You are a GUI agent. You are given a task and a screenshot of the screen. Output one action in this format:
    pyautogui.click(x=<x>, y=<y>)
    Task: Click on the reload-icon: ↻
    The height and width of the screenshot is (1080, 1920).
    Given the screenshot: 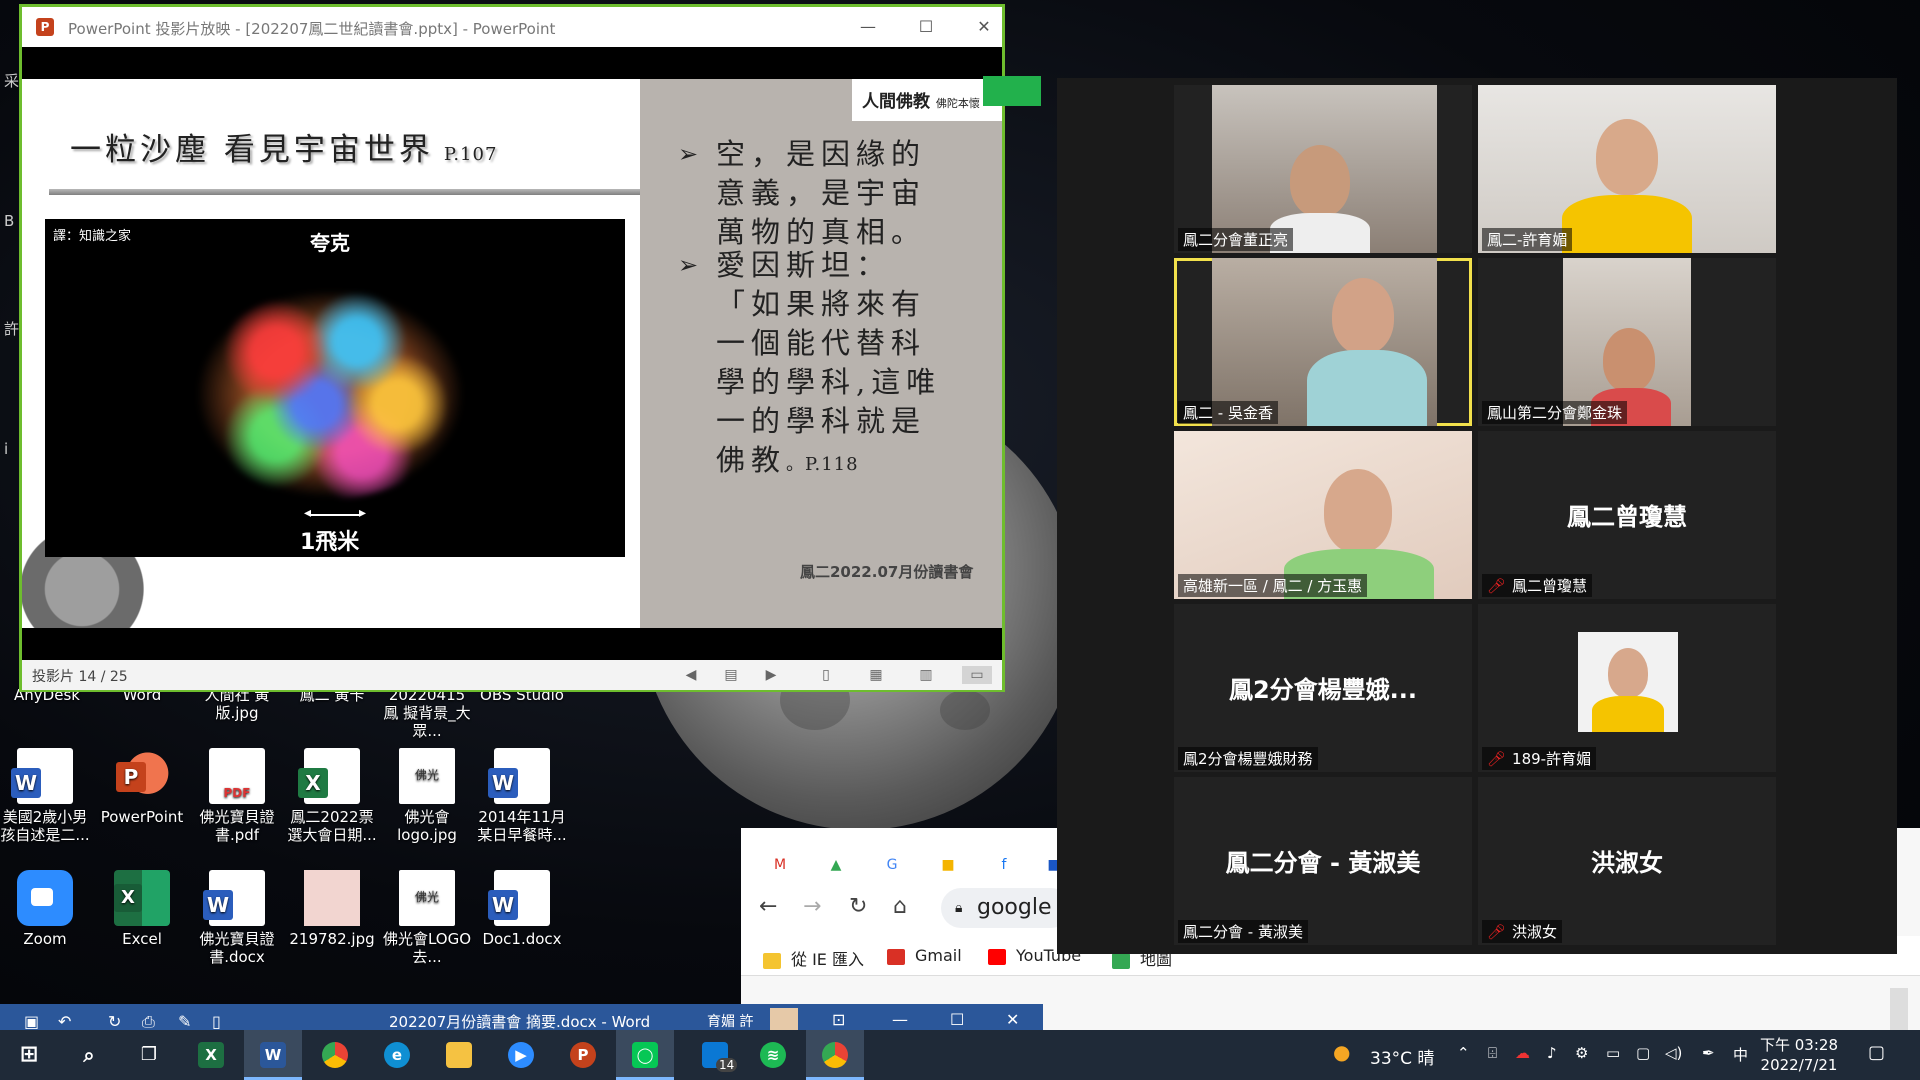 What is the action you would take?
    pyautogui.click(x=858, y=906)
    